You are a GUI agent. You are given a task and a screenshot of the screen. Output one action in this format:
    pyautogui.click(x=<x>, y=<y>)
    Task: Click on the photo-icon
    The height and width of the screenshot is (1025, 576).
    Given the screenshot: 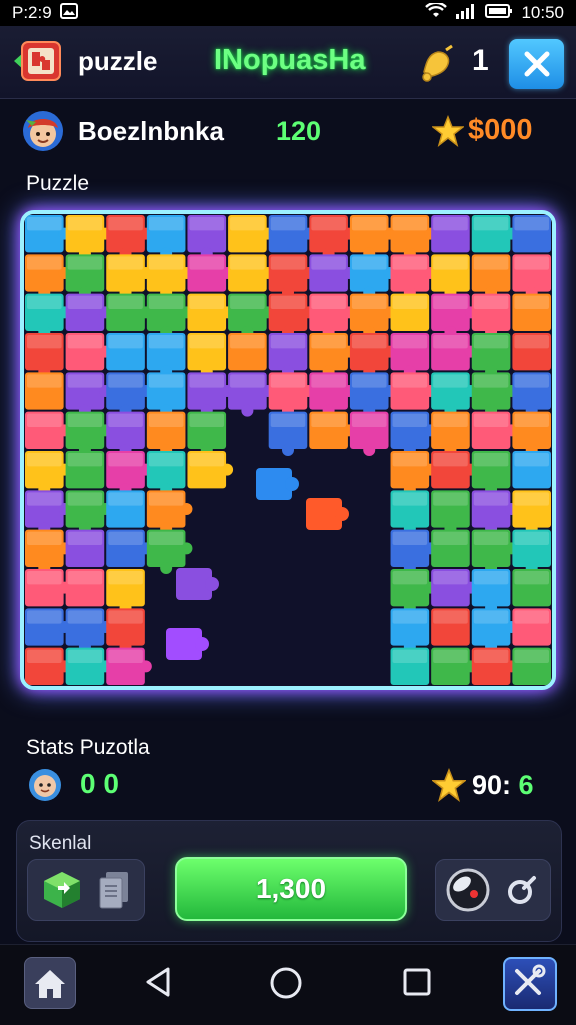 What is the action you would take?
    pyautogui.click(x=68, y=13)
    